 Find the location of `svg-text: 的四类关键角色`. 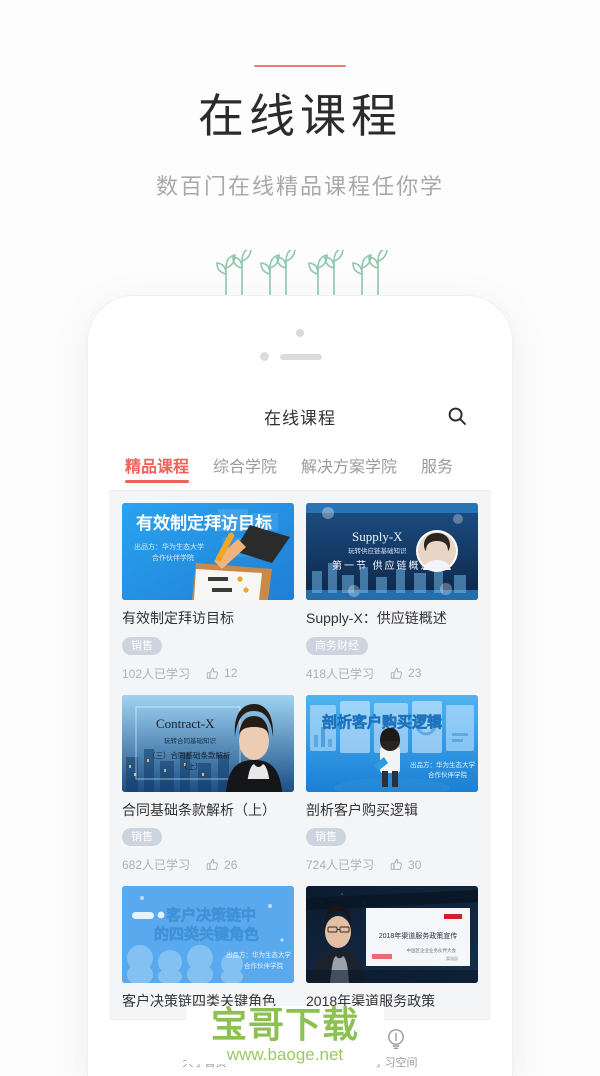

svg-text: 的四类关键角色 is located at coordinates (206, 934).